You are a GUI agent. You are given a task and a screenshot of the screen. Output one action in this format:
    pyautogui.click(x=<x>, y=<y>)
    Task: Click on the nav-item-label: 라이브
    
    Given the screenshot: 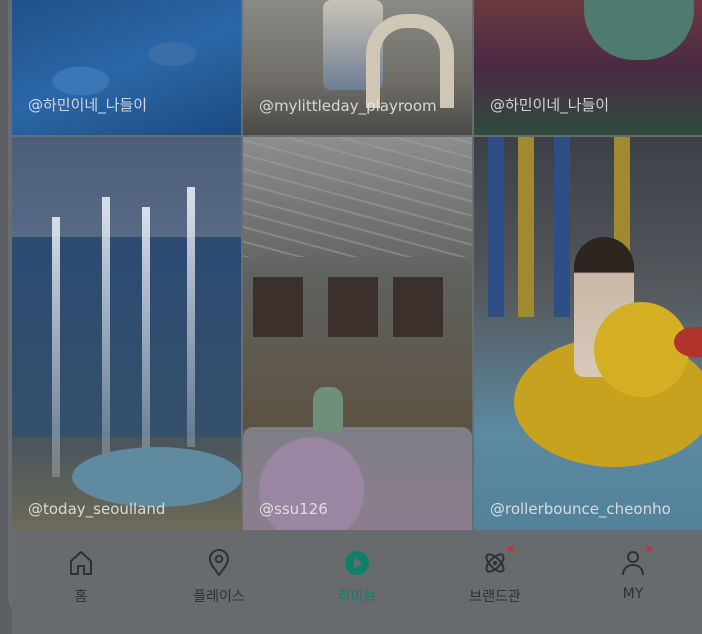 What is the action you would take?
    pyautogui.click(x=357, y=597)
    